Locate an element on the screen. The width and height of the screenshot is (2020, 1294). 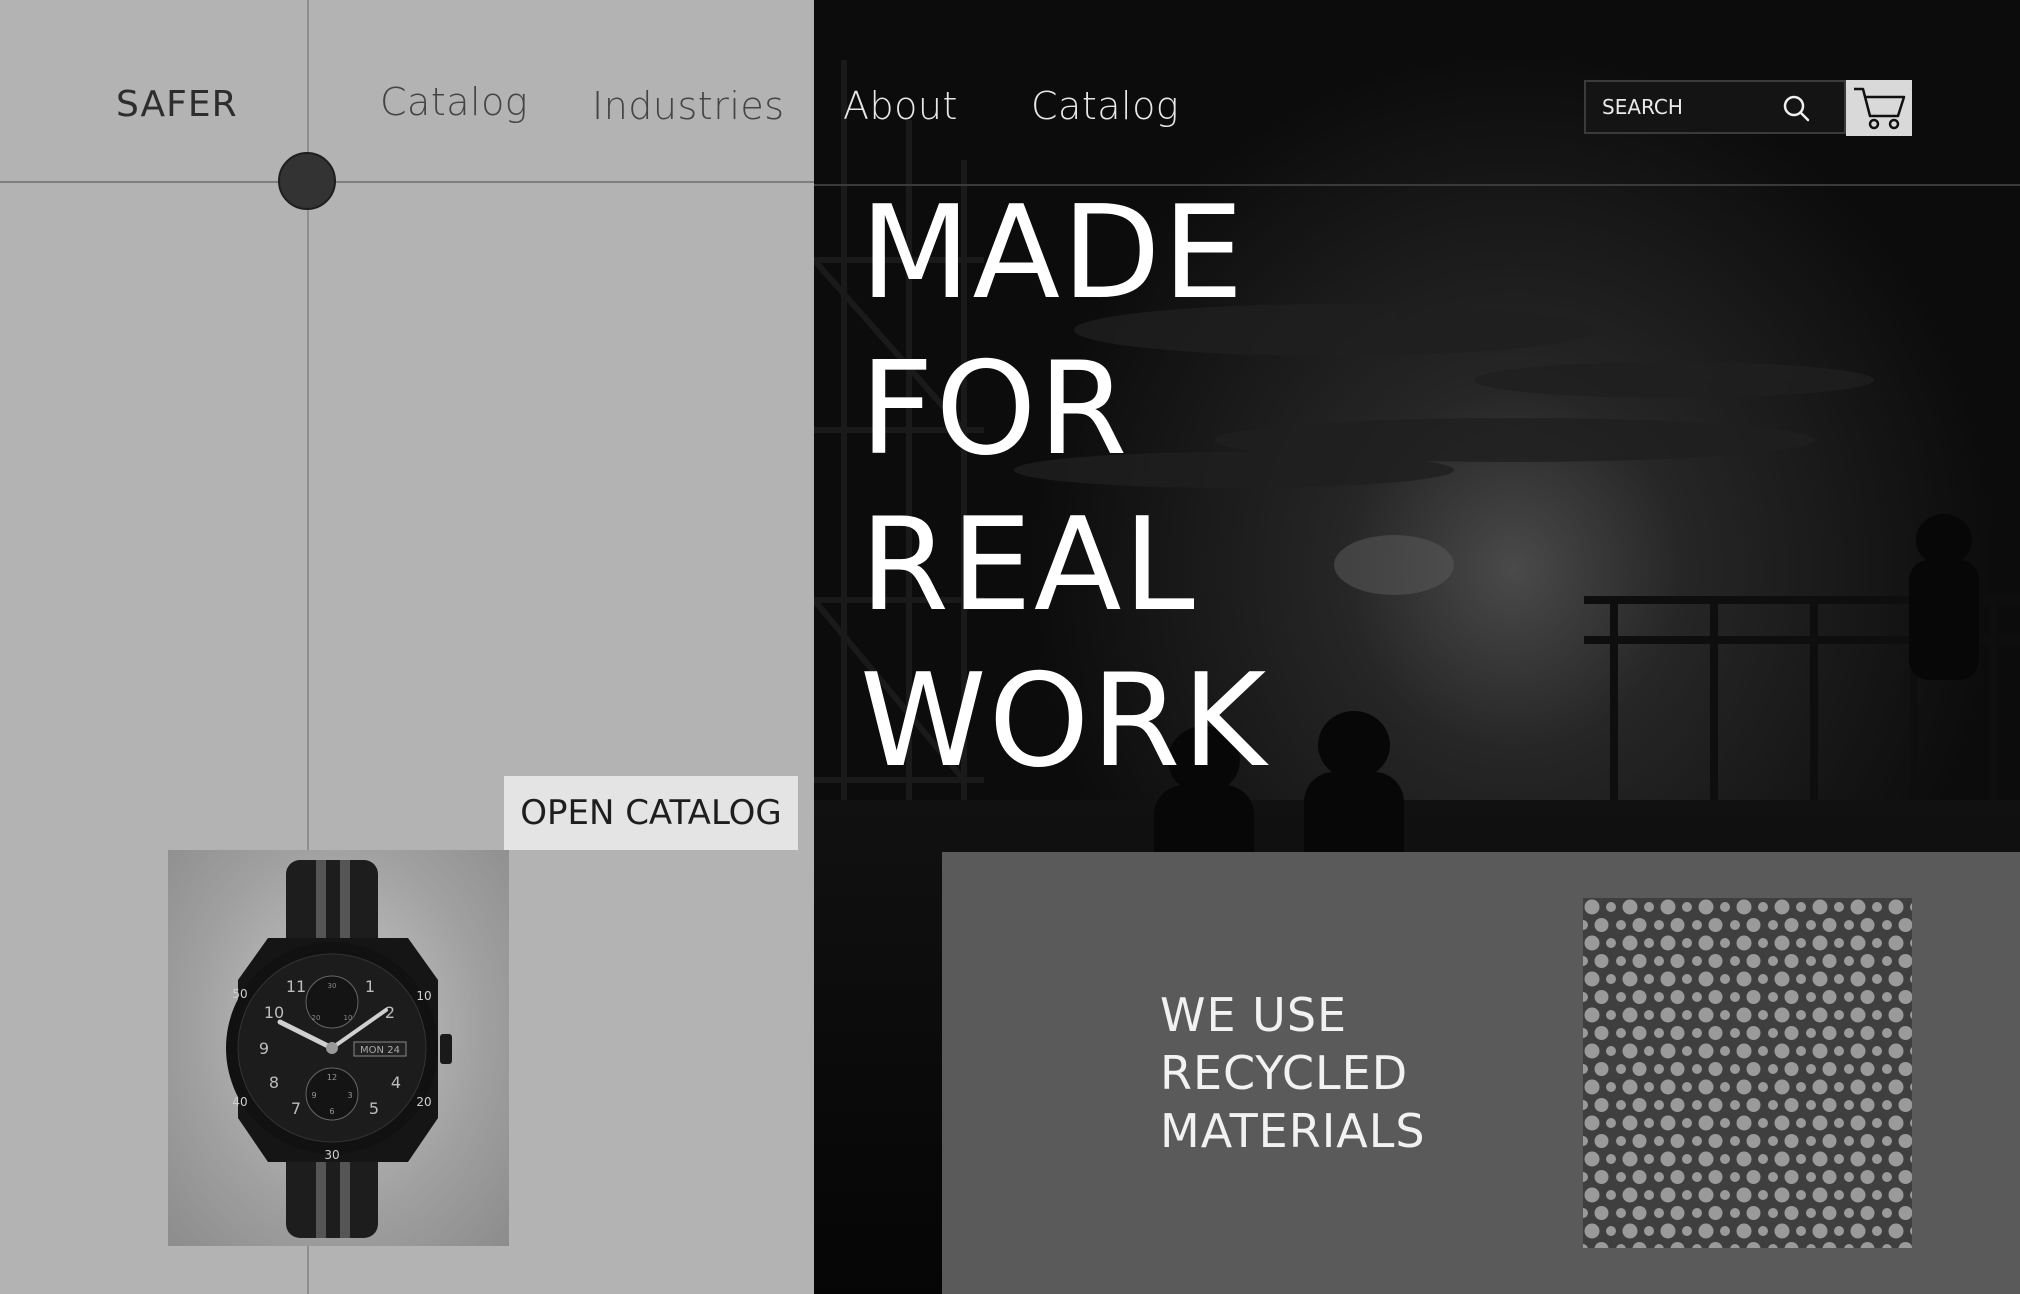
dial-number-8: 8 is located at coordinates (274, 1082).